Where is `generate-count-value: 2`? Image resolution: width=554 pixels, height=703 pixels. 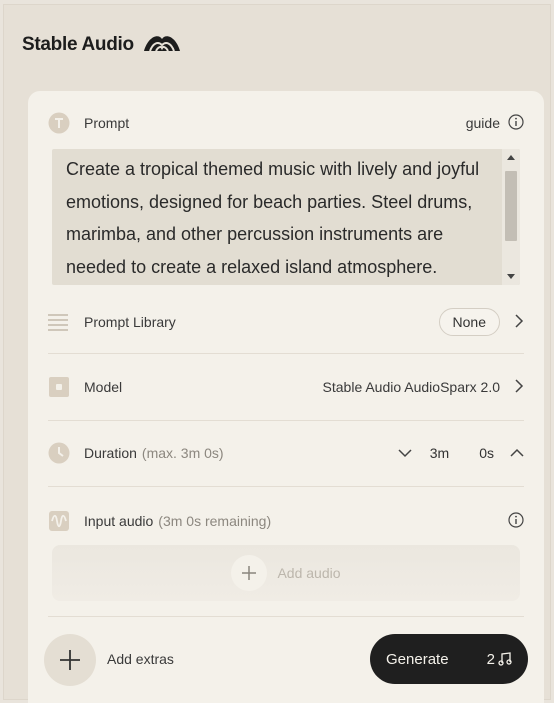 generate-count-value: 2 is located at coordinates (490, 659).